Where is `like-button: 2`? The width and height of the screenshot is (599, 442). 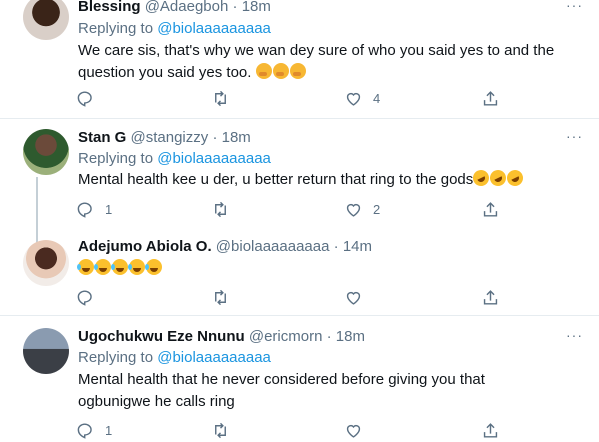
like-button: 2 is located at coordinates (362, 209).